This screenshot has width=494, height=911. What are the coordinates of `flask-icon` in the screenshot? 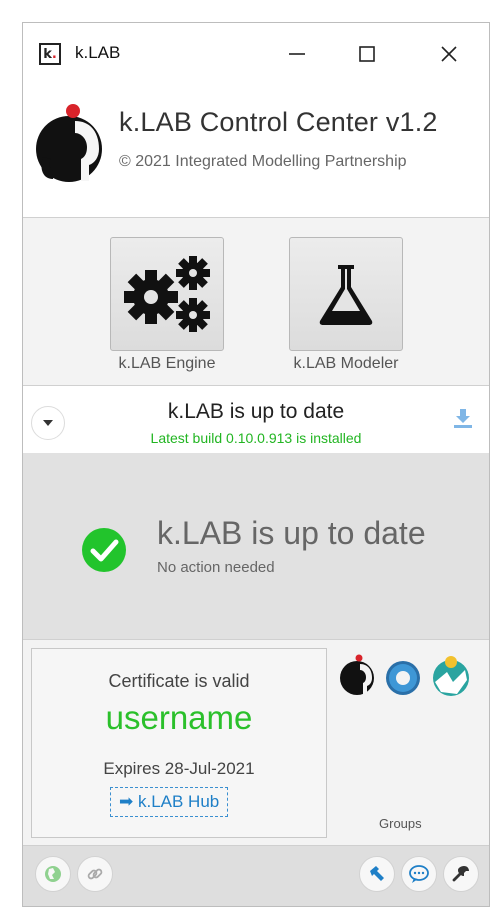 It's located at (346, 295).